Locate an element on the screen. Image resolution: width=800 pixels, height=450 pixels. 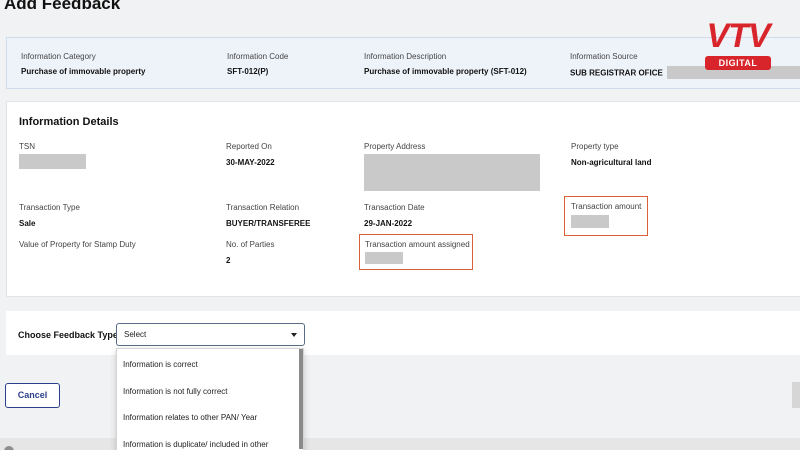
info-code: Information Code SFT-012(P) is located at coordinates (257, 64).